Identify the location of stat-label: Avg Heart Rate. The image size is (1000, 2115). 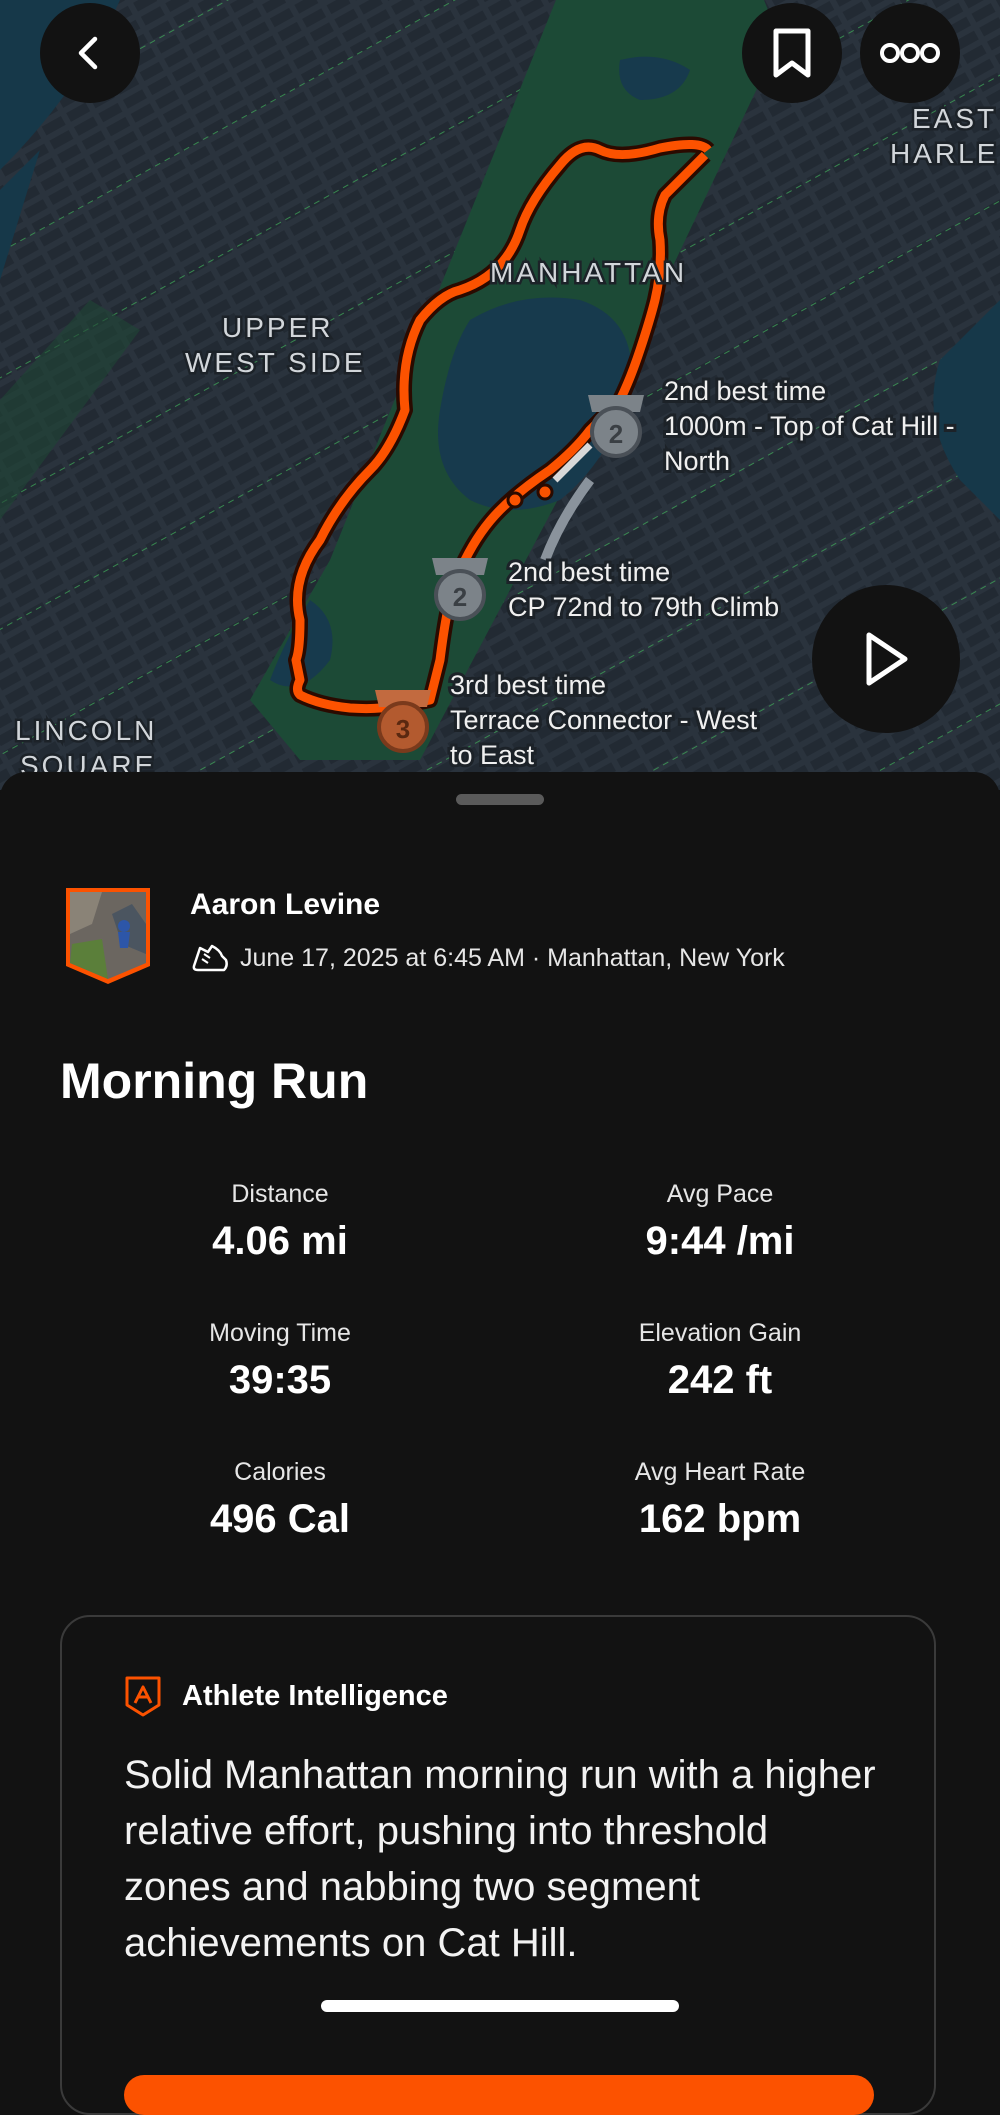
(720, 1472).